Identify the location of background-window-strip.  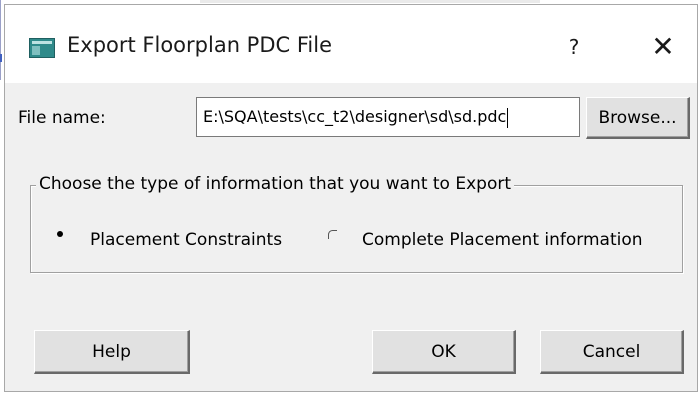
(370, 1).